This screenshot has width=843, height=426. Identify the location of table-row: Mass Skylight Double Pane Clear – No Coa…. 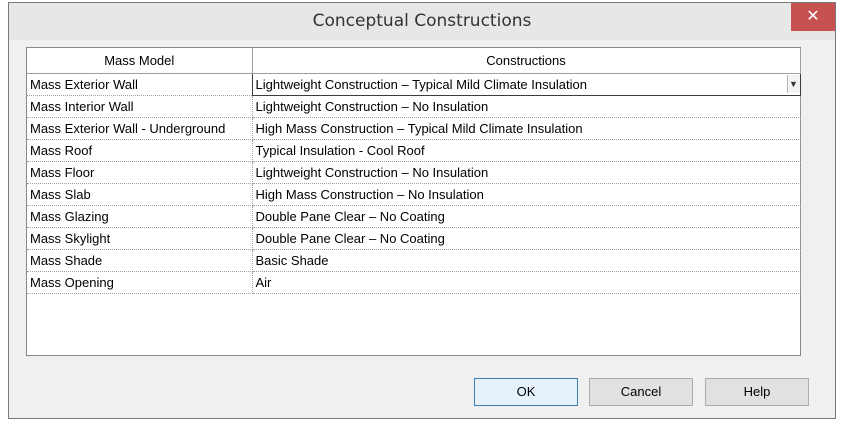
(414, 238).